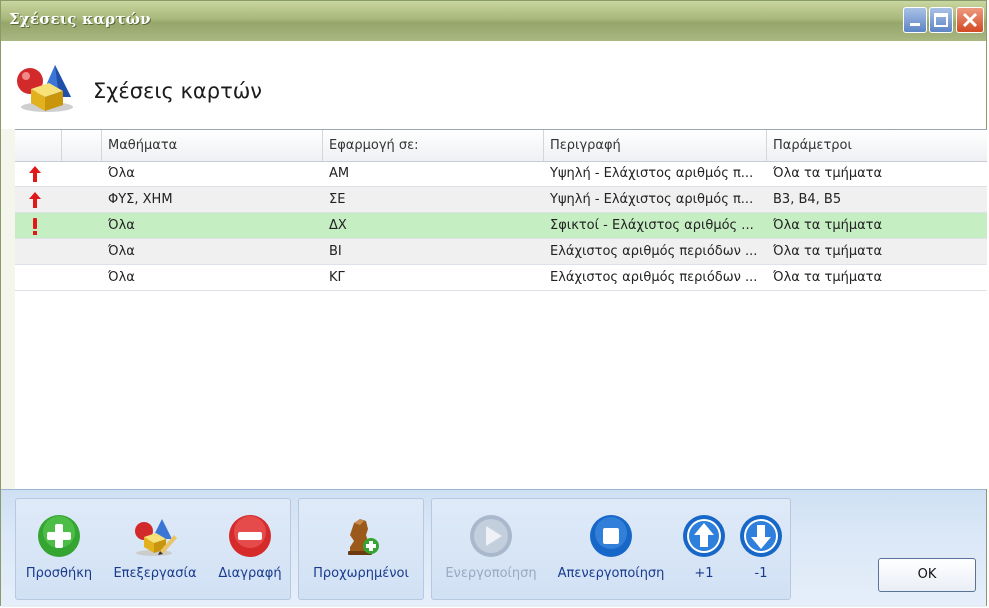 This screenshot has width=989, height=608. Describe the element at coordinates (704, 573) in the screenshot. I see `move-up-label: +1` at that location.